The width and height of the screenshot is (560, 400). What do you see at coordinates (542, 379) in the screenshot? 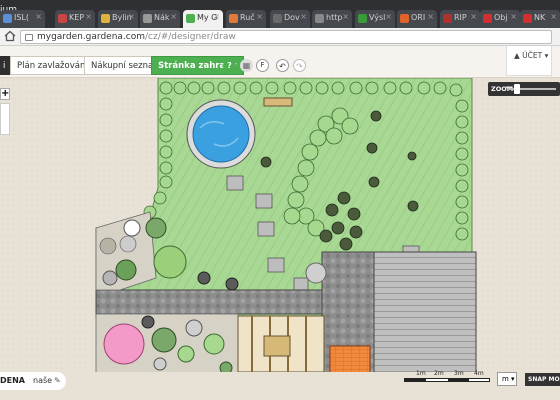
I see `snap-mode-button: SNAP MODE` at bounding box center [542, 379].